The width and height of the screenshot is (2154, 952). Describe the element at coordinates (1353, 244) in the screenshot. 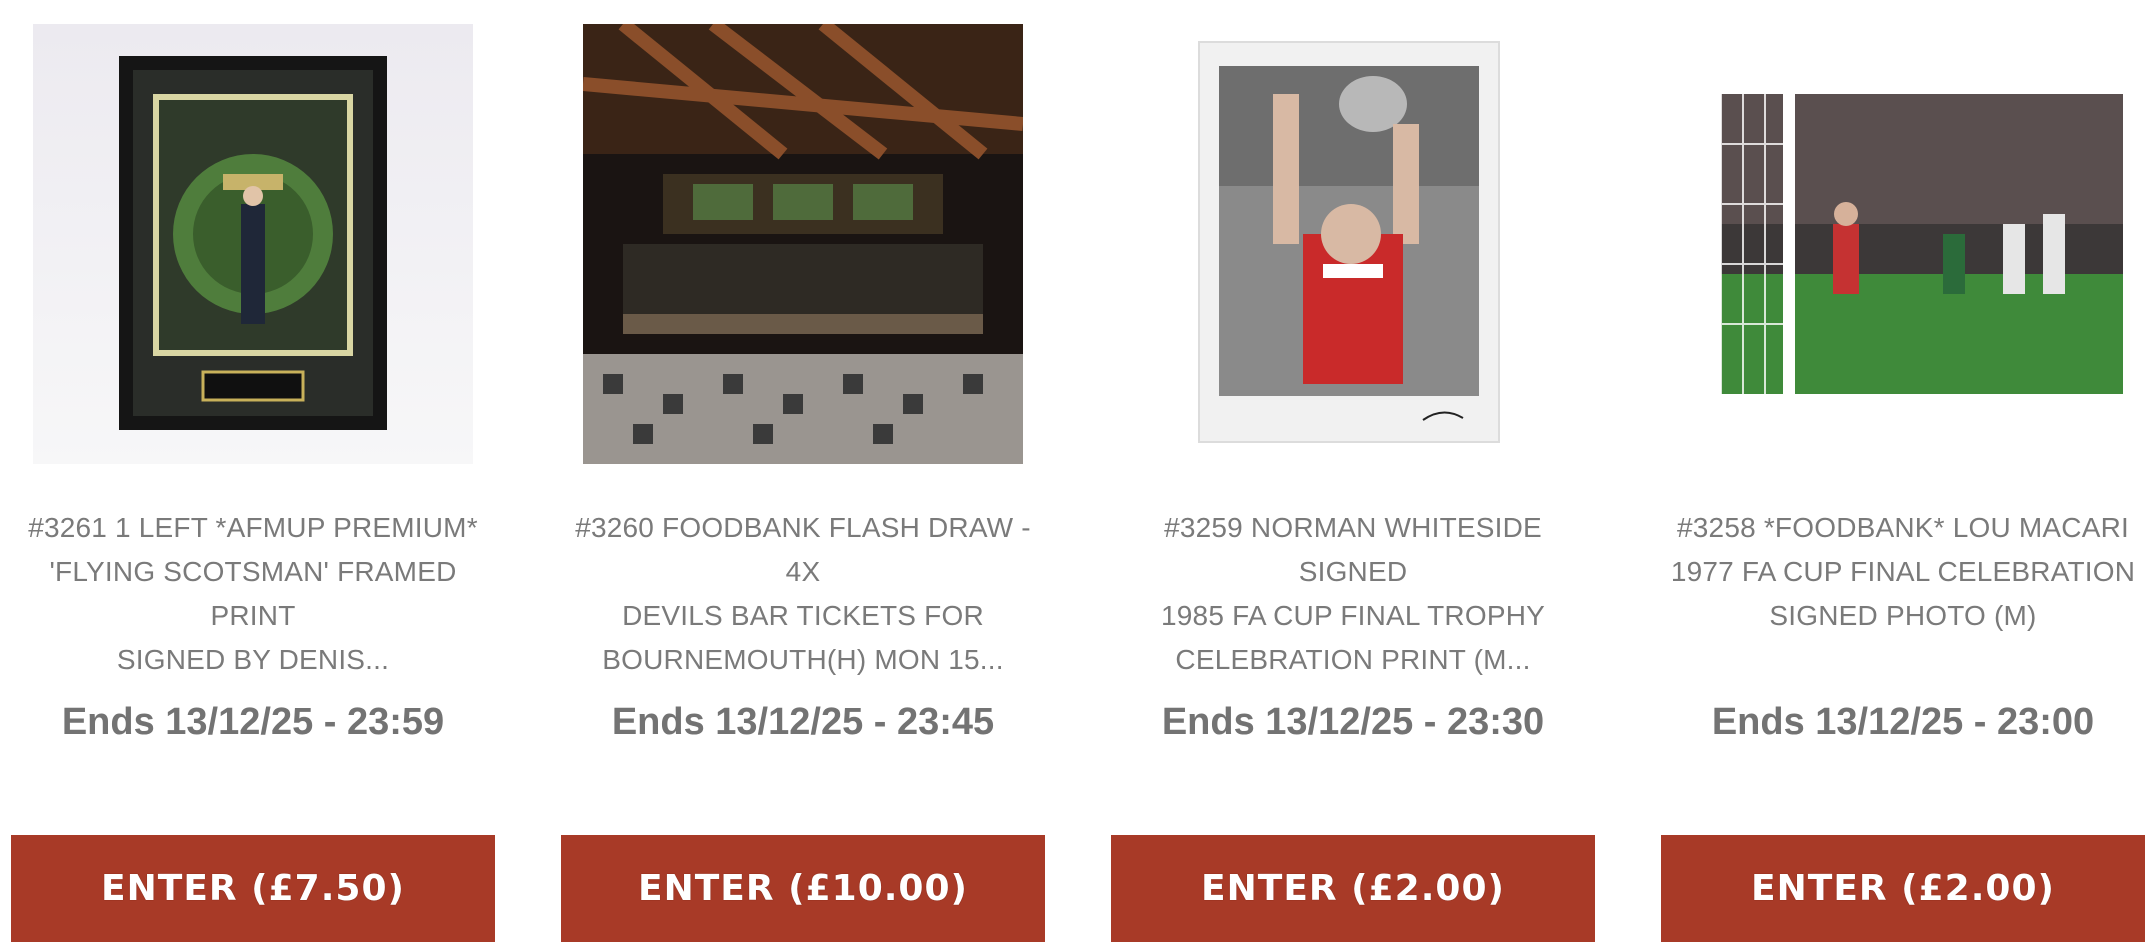

I see `signed-print-image` at that location.